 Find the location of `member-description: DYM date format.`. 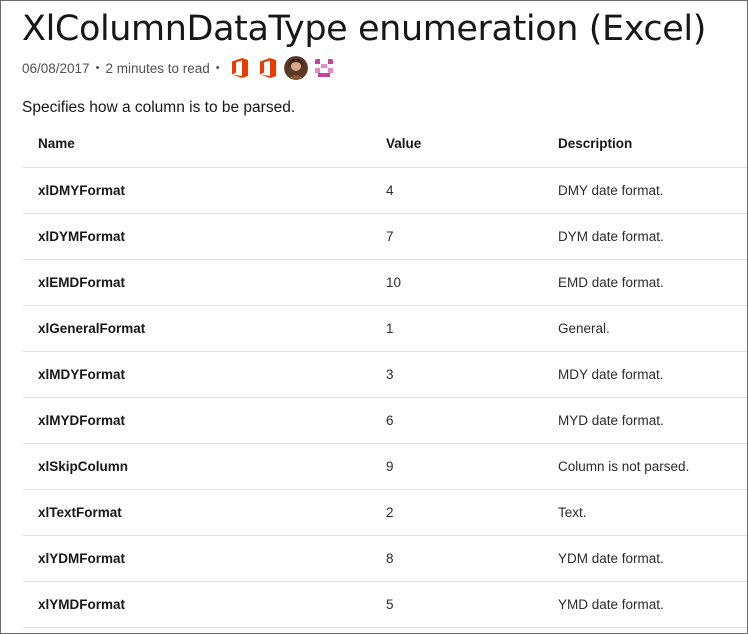

member-description: DYM date format. is located at coordinates (645, 236).